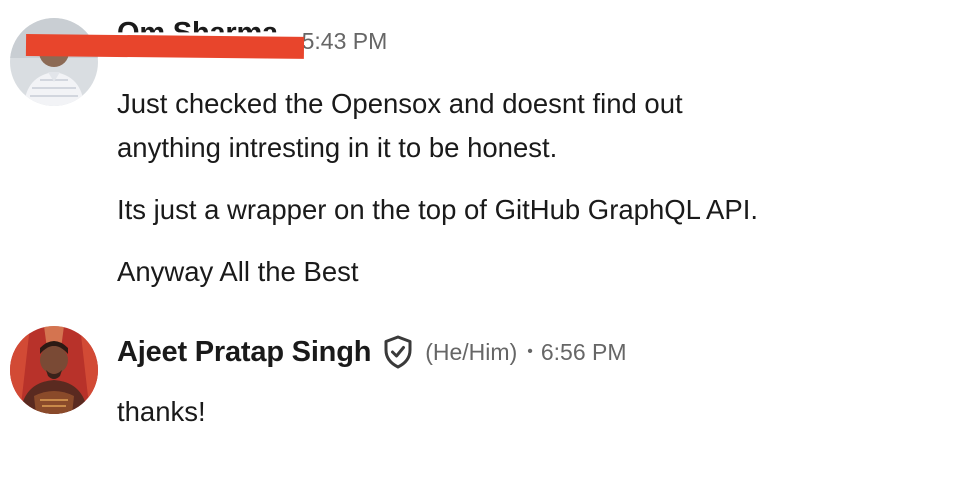 Image resolution: width=964 pixels, height=488 pixels. I want to click on shield-check-icon, so click(398, 352).